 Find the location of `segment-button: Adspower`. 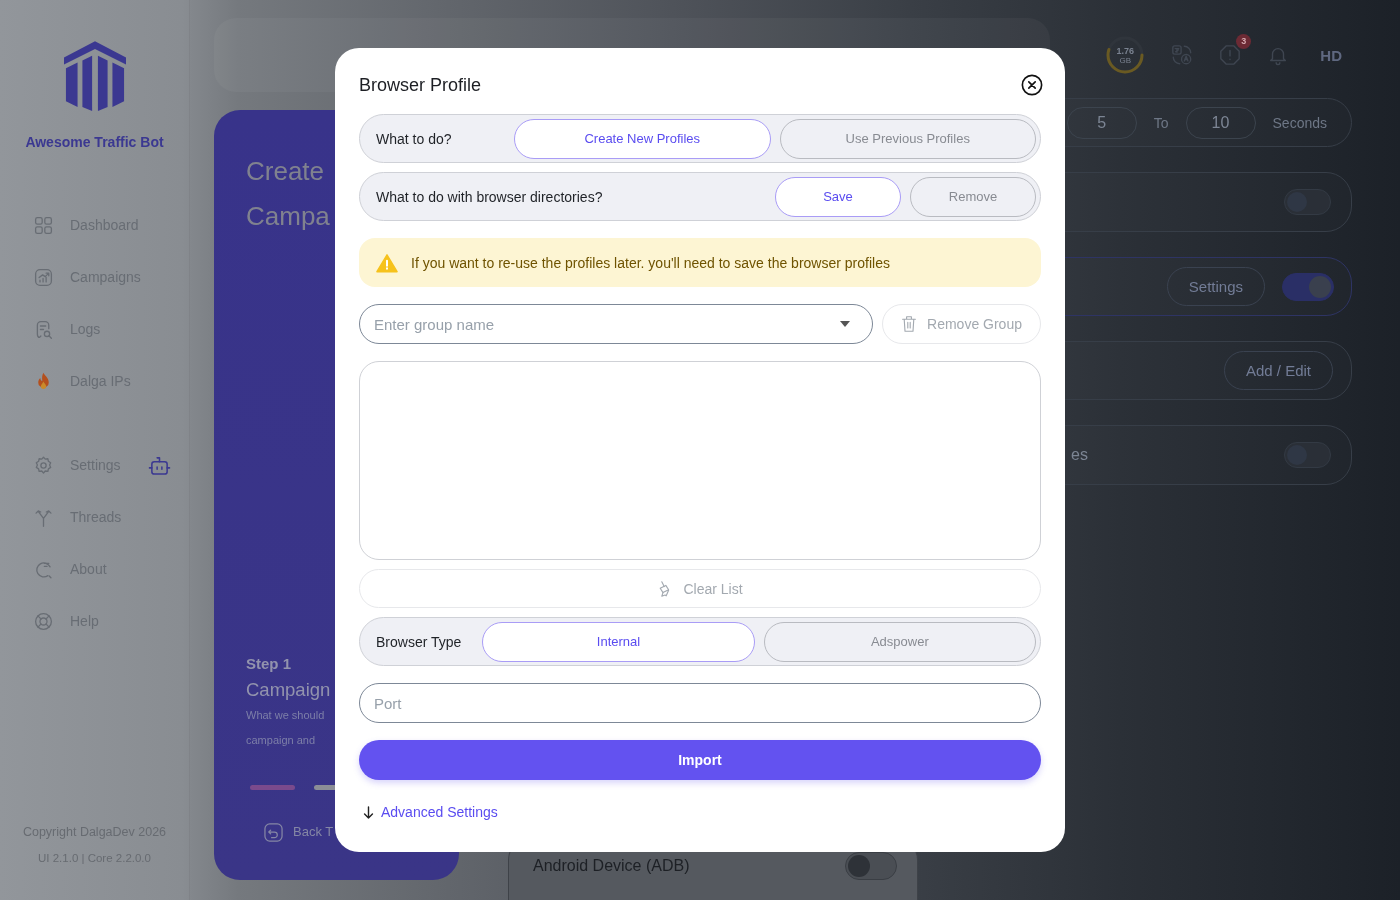

segment-button: Adspower is located at coordinates (899, 641).